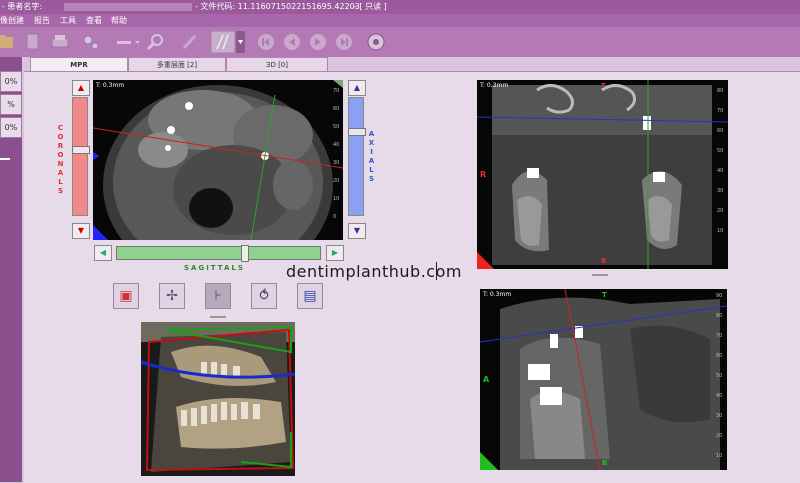 The width and height of the screenshot is (800, 483). Describe the element at coordinates (110, 85) in the screenshot. I see `axial-thickness: T: 0.3mm` at that location.